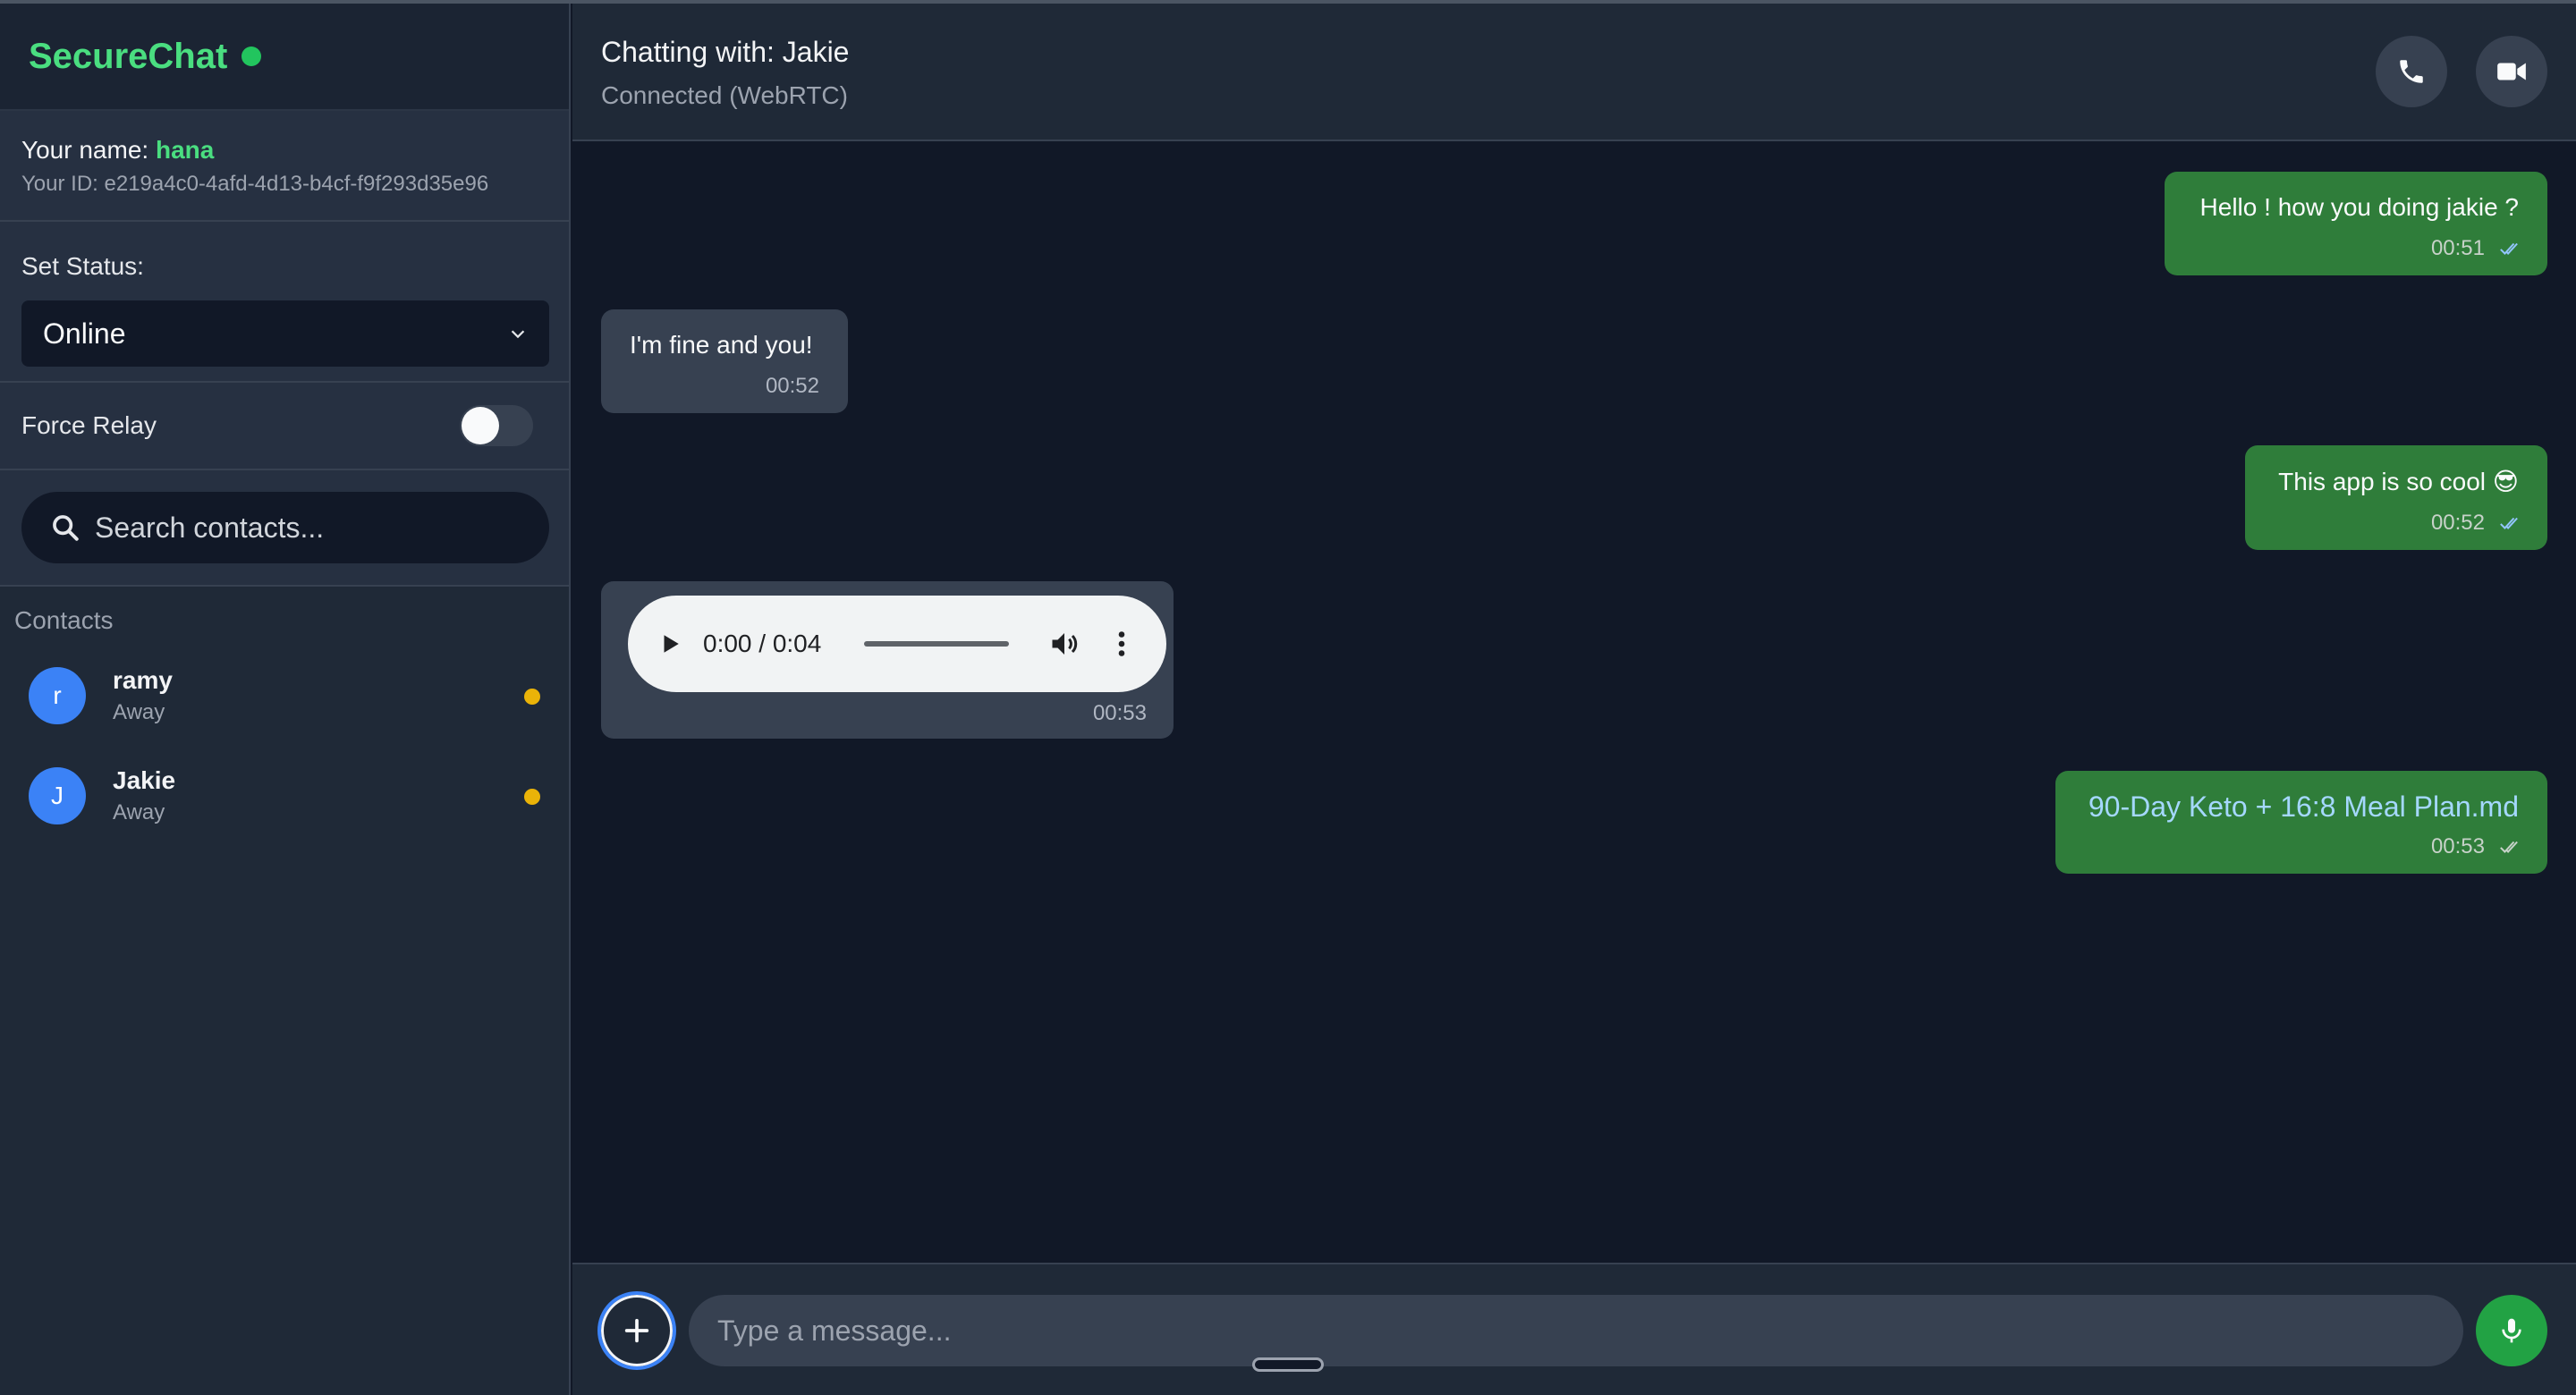 The image size is (2576, 1395). What do you see at coordinates (284, 150) in the screenshot?
I see `user-name-line: Your name: hana` at bounding box center [284, 150].